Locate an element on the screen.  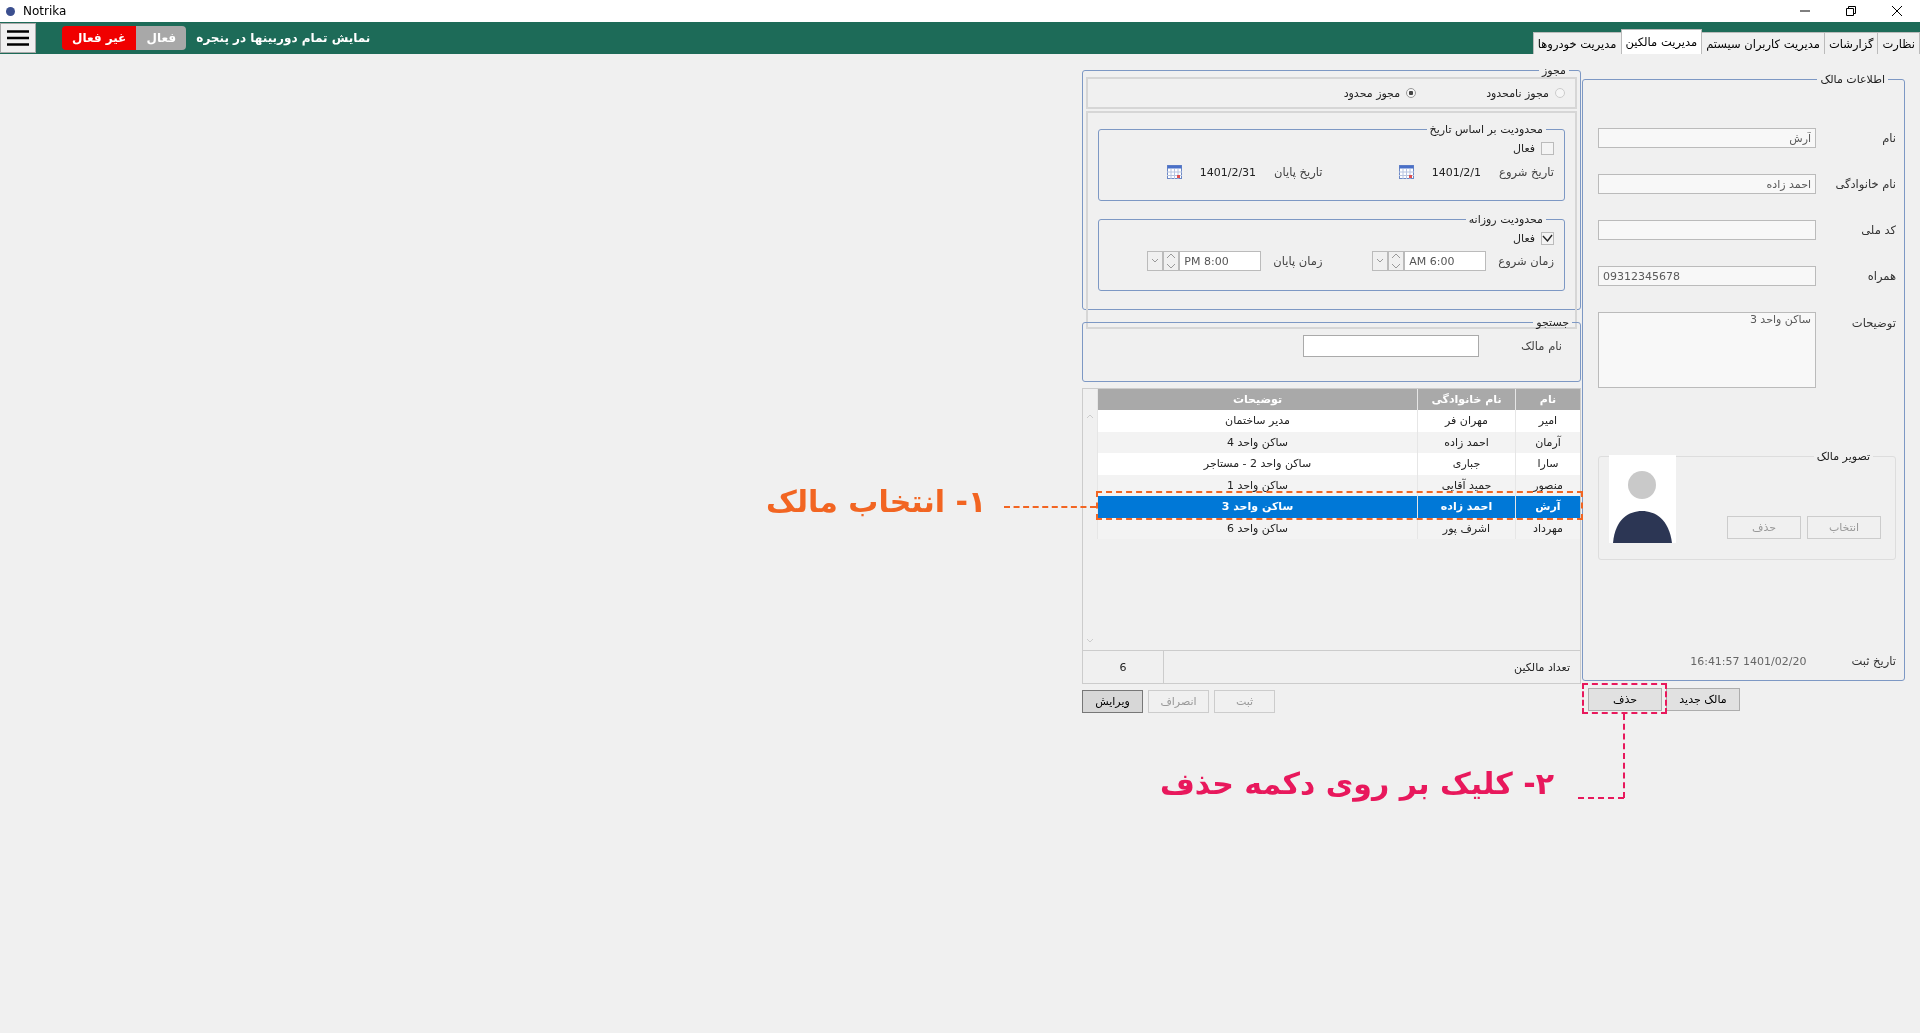
field-label: نام مالک is located at coordinates (1541, 346).